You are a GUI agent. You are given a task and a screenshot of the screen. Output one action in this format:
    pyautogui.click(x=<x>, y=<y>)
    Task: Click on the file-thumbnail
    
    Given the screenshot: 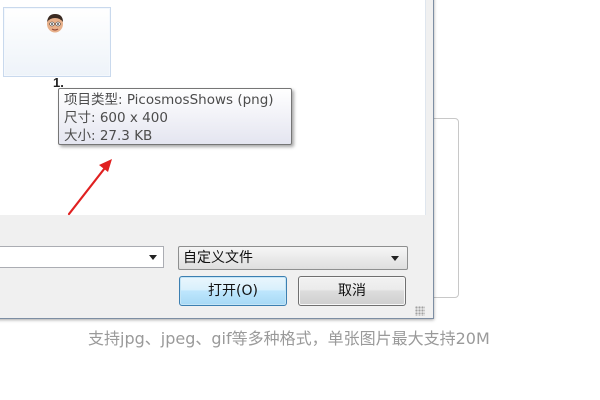 What is the action you would take?
    pyautogui.click(x=57, y=42)
    